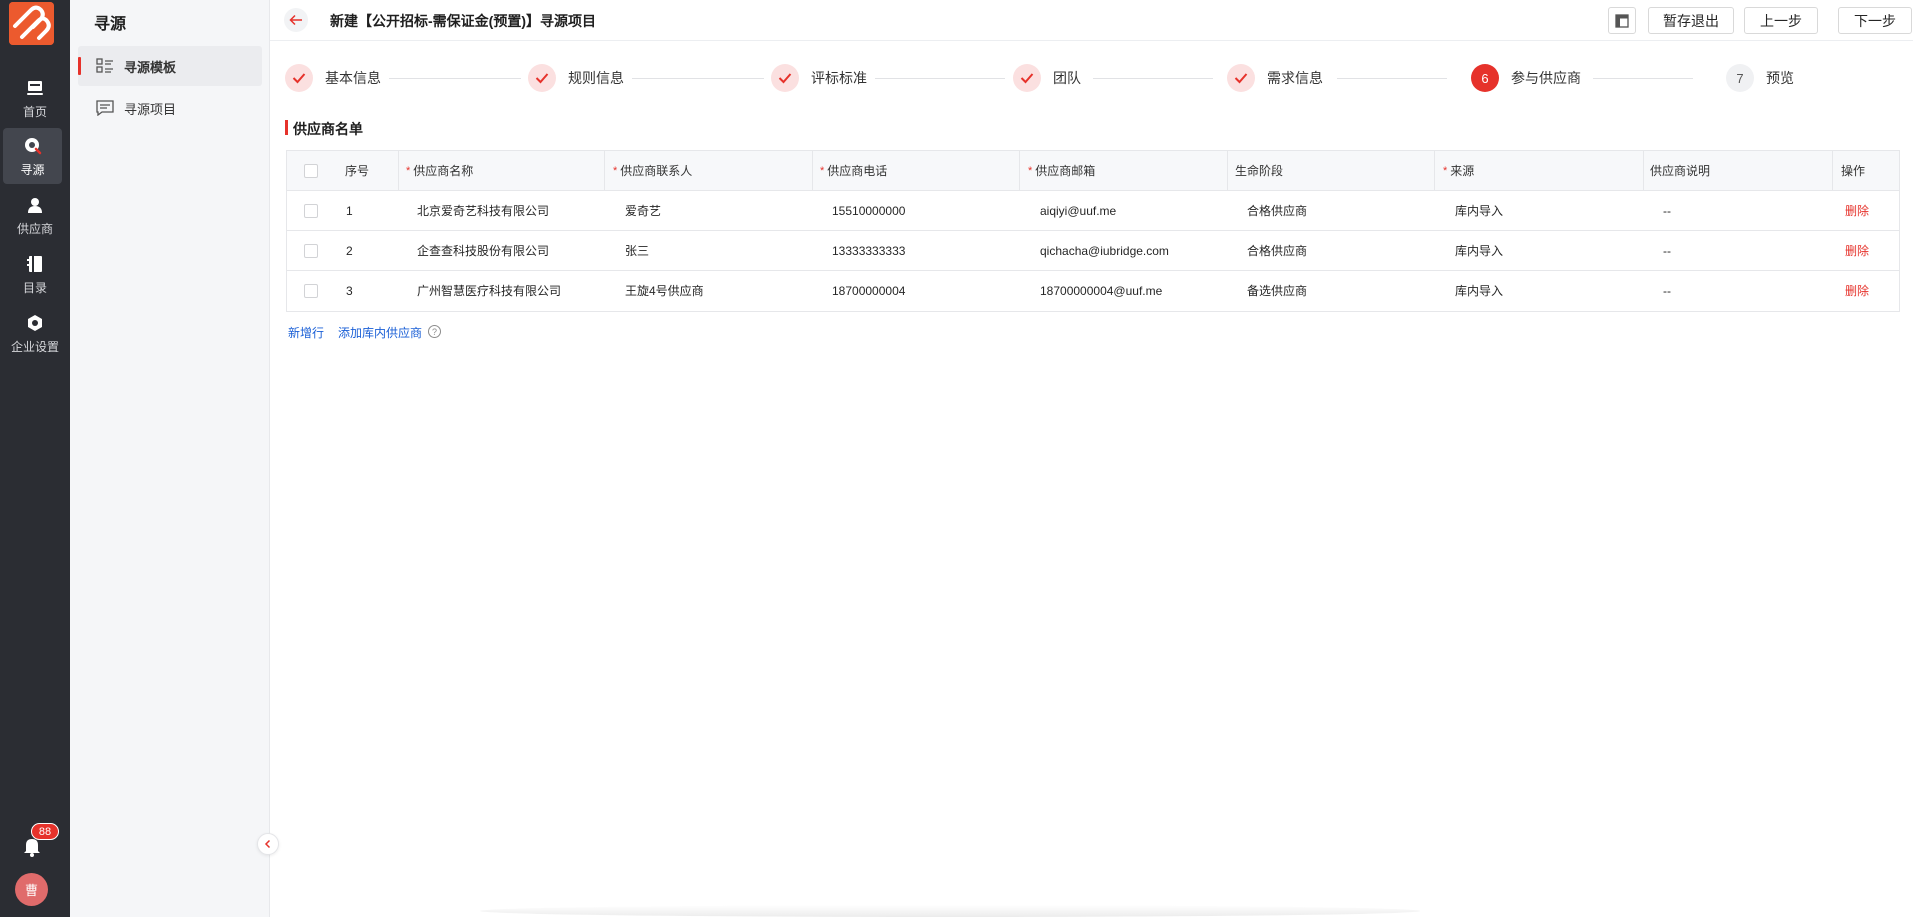 This screenshot has width=1913, height=917. What do you see at coordinates (1091, 20) in the screenshot?
I see `page-header: 新建【公开招标-需保证金(预置)】寻源项目 暂存退出 上一步 下一步` at bounding box center [1091, 20].